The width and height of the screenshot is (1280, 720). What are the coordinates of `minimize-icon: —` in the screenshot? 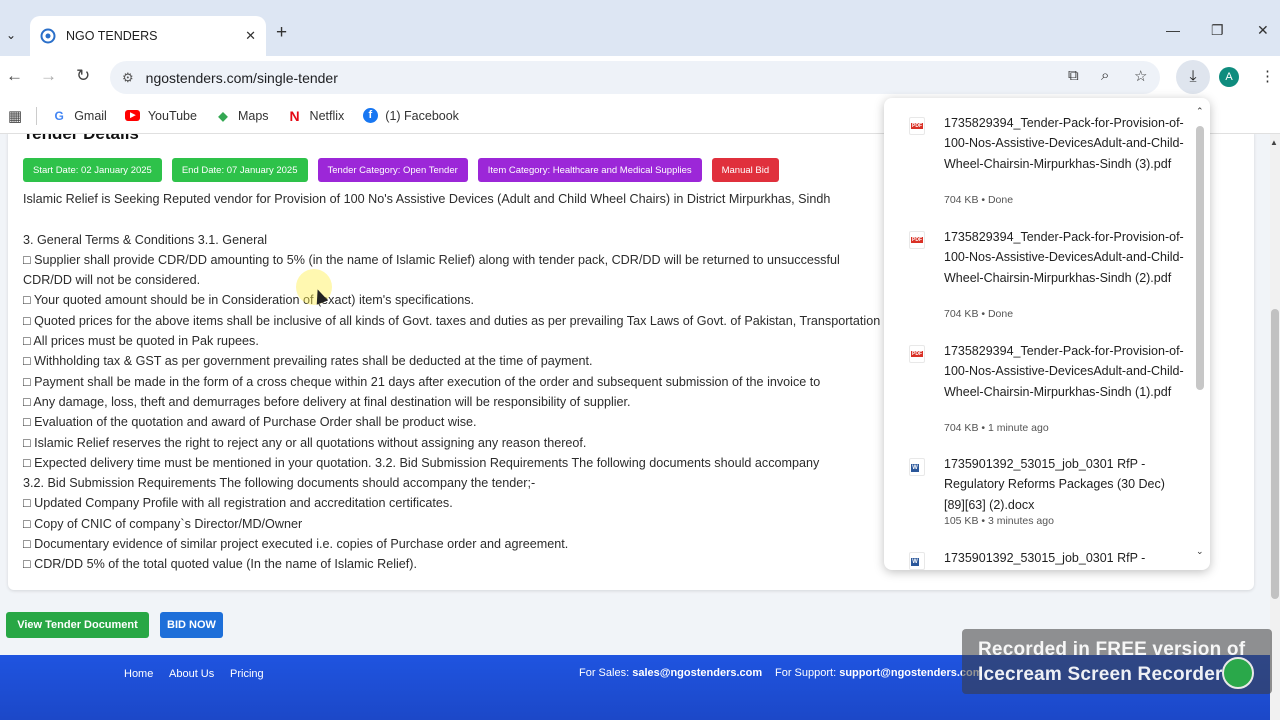 It's located at (1173, 30).